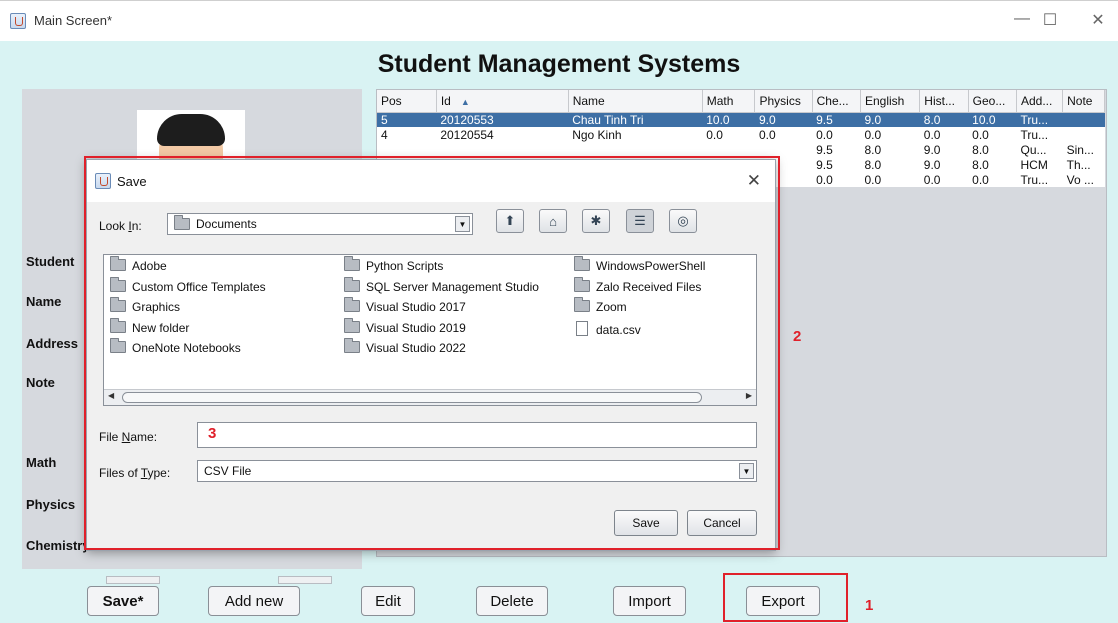 The width and height of the screenshot is (1118, 623). I want to click on folder-item: Graphics, so click(145, 305).